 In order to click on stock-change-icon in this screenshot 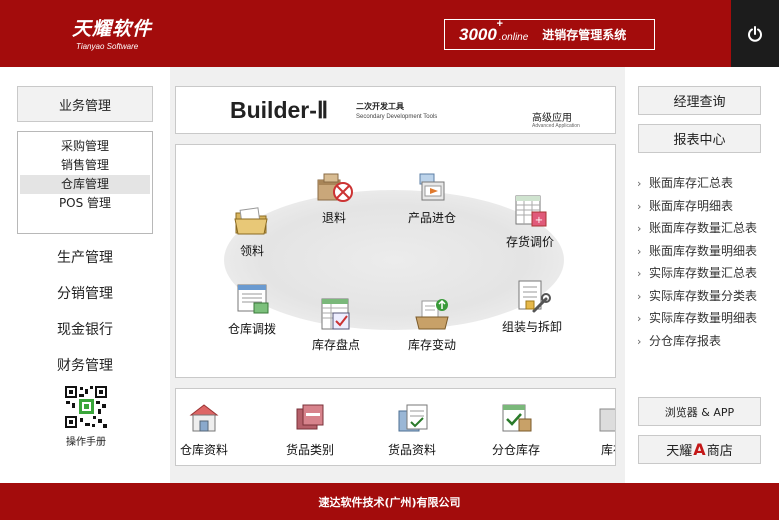, I will do `click(432, 314)`.